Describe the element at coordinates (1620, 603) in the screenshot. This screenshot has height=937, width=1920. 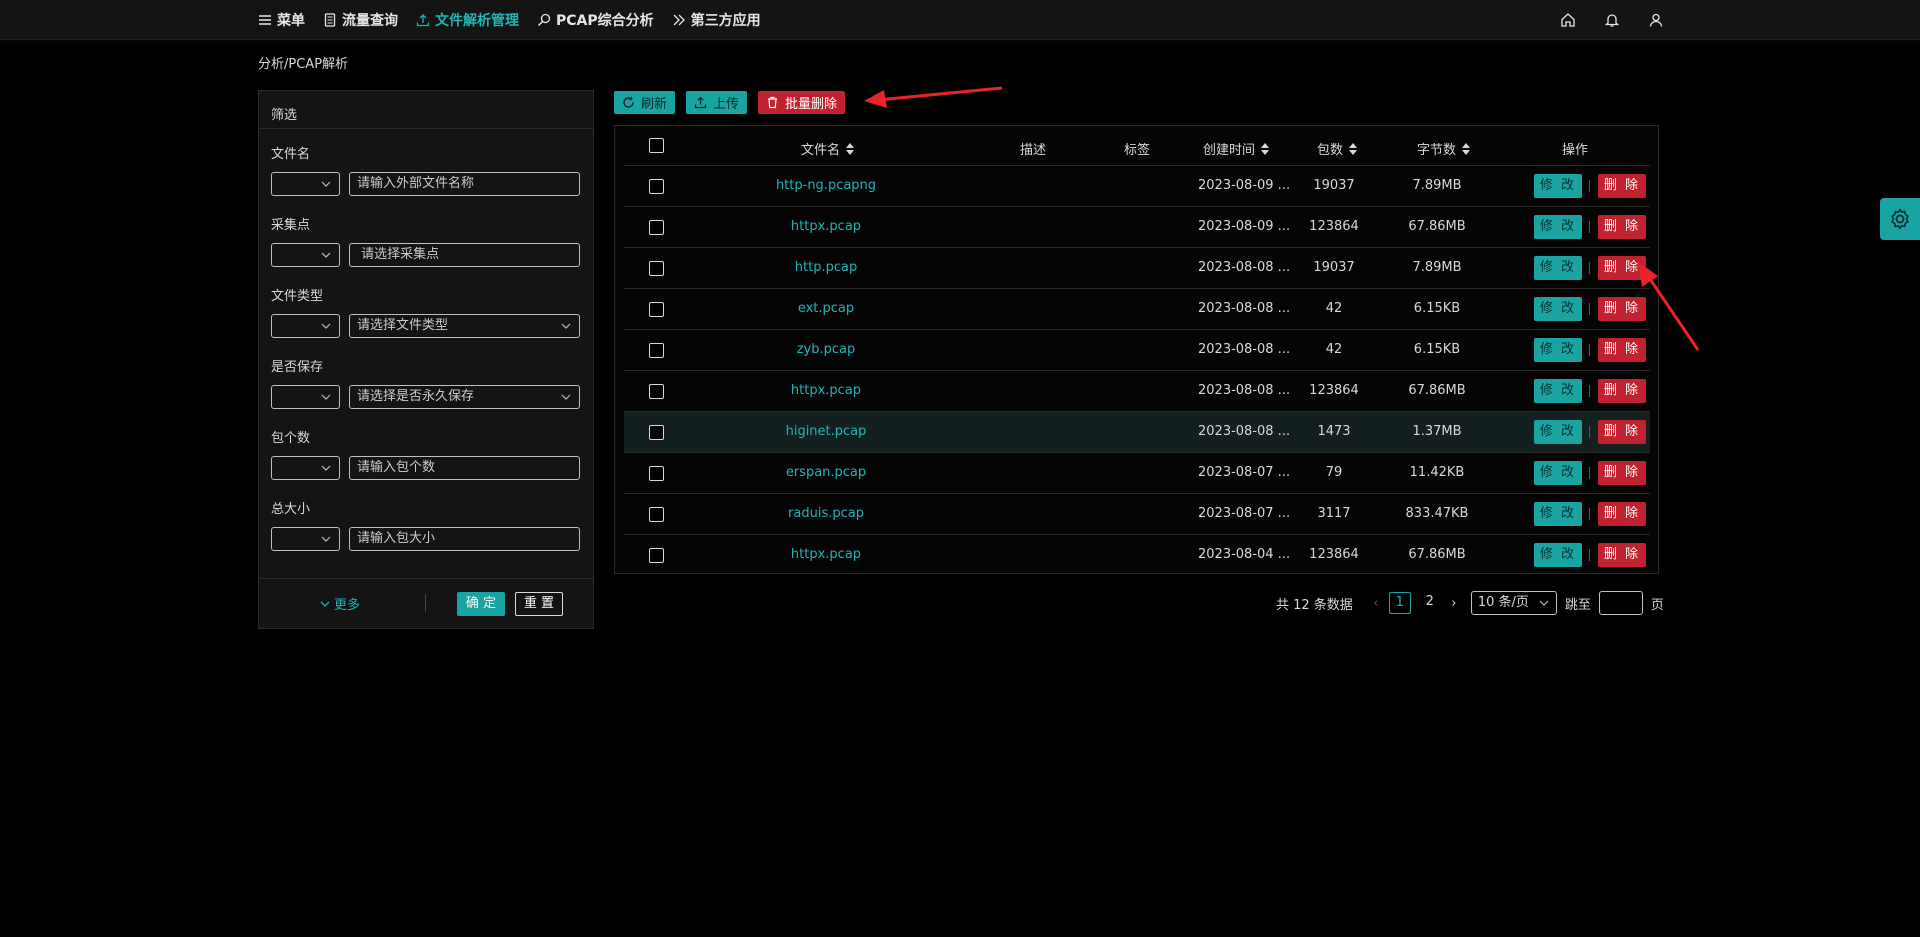
I see `jump-page-input` at that location.